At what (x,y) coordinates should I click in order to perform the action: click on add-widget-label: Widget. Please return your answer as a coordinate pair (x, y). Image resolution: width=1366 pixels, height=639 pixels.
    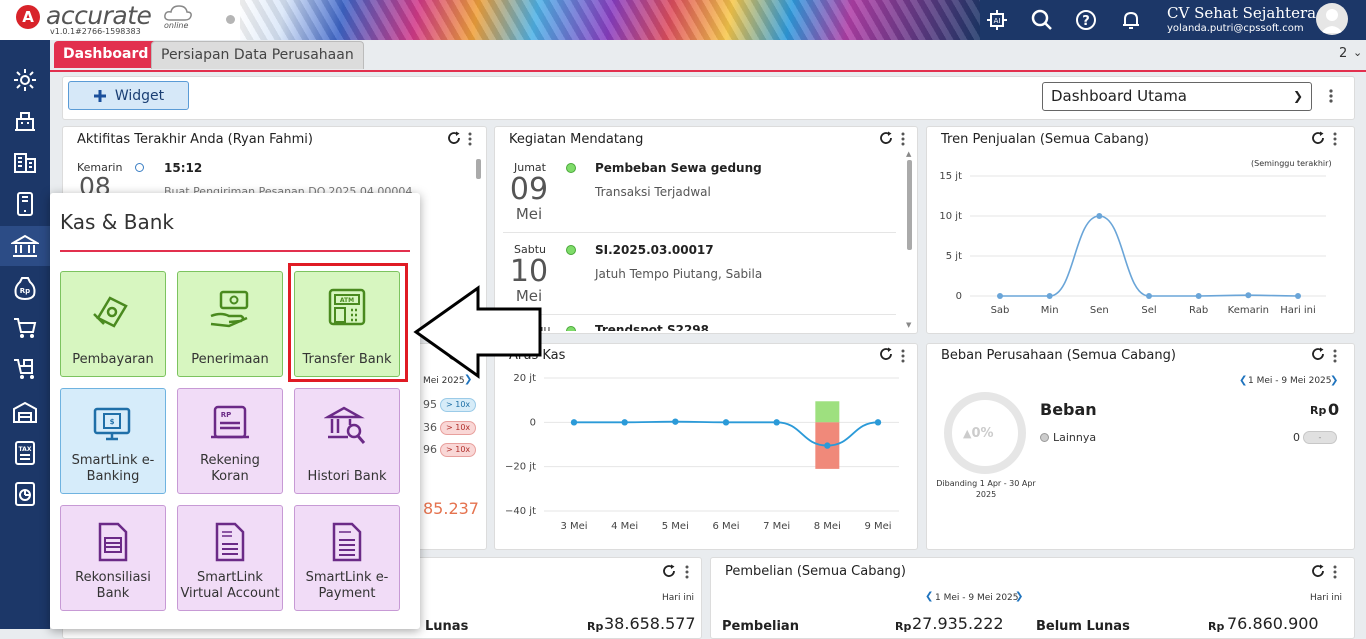
    Looking at the image, I should click on (139, 95).